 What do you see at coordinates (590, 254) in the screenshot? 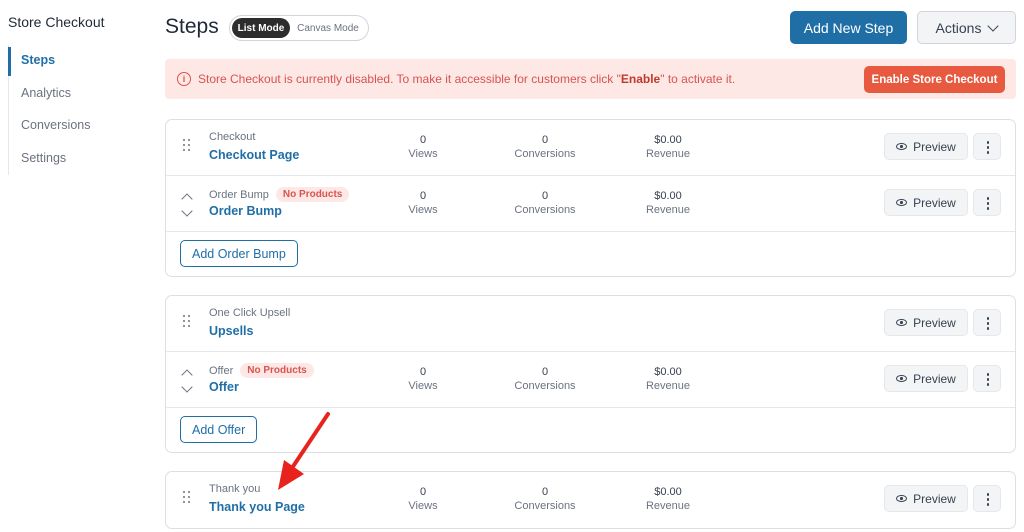
I see `add-row: Add Order Bump` at bounding box center [590, 254].